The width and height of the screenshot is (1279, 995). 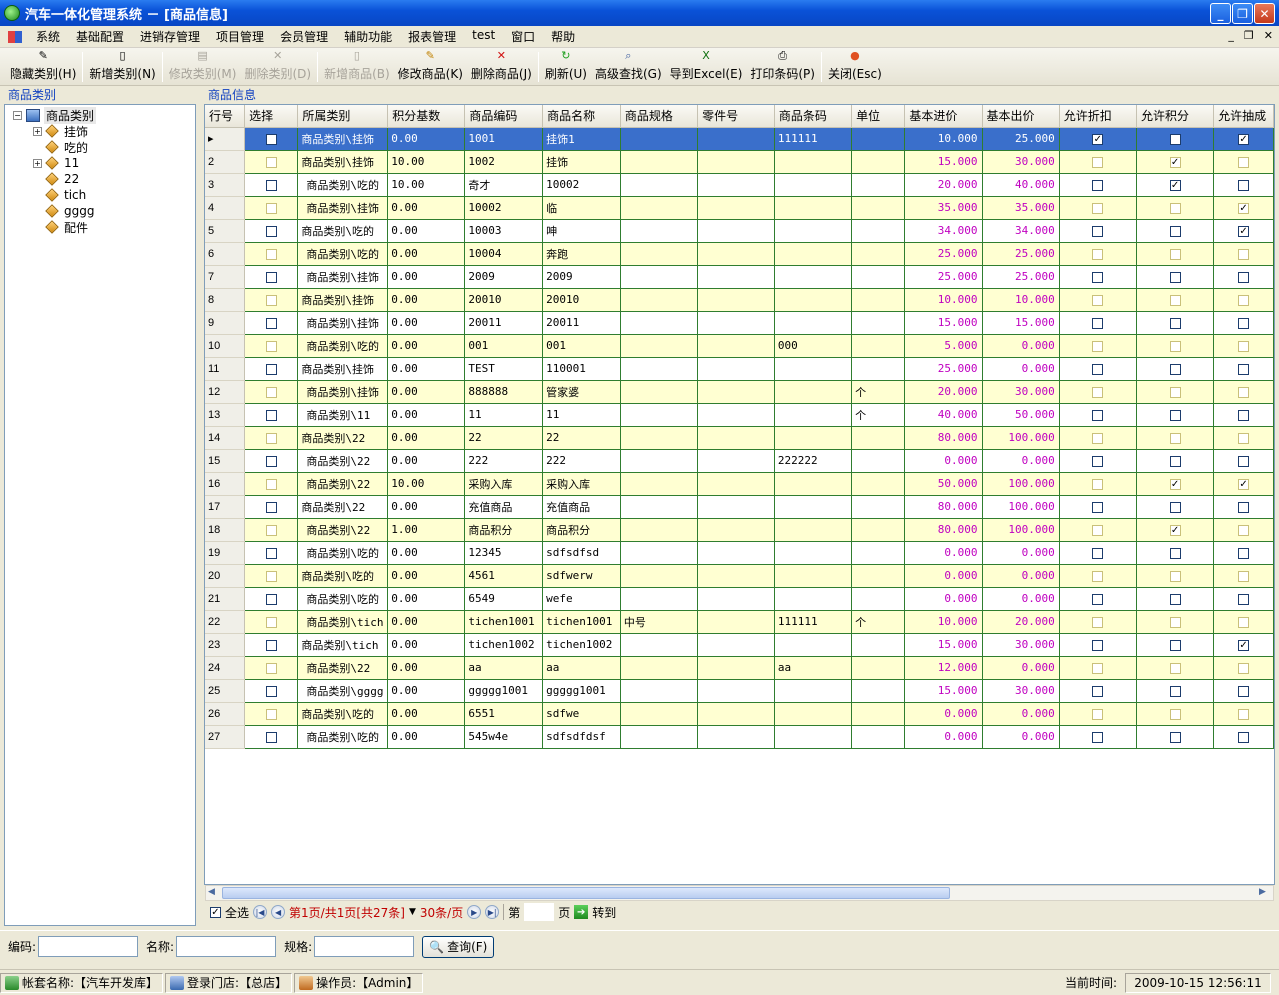 I want to click on table-cell: 商品类别\gggg, so click(x=343, y=691).